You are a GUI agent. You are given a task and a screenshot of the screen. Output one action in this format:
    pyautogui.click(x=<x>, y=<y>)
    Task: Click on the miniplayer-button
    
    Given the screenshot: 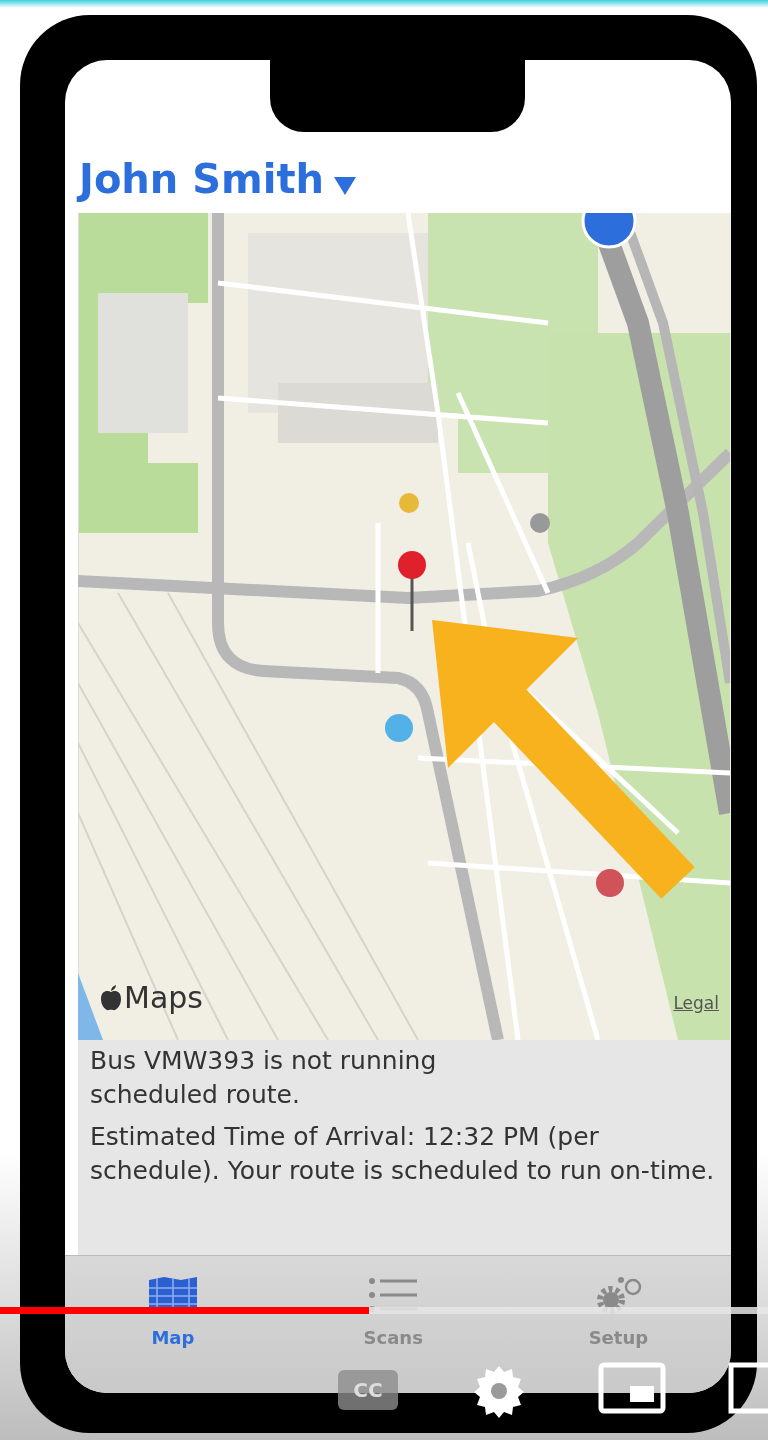 What is the action you would take?
    pyautogui.click(x=632, y=1388)
    